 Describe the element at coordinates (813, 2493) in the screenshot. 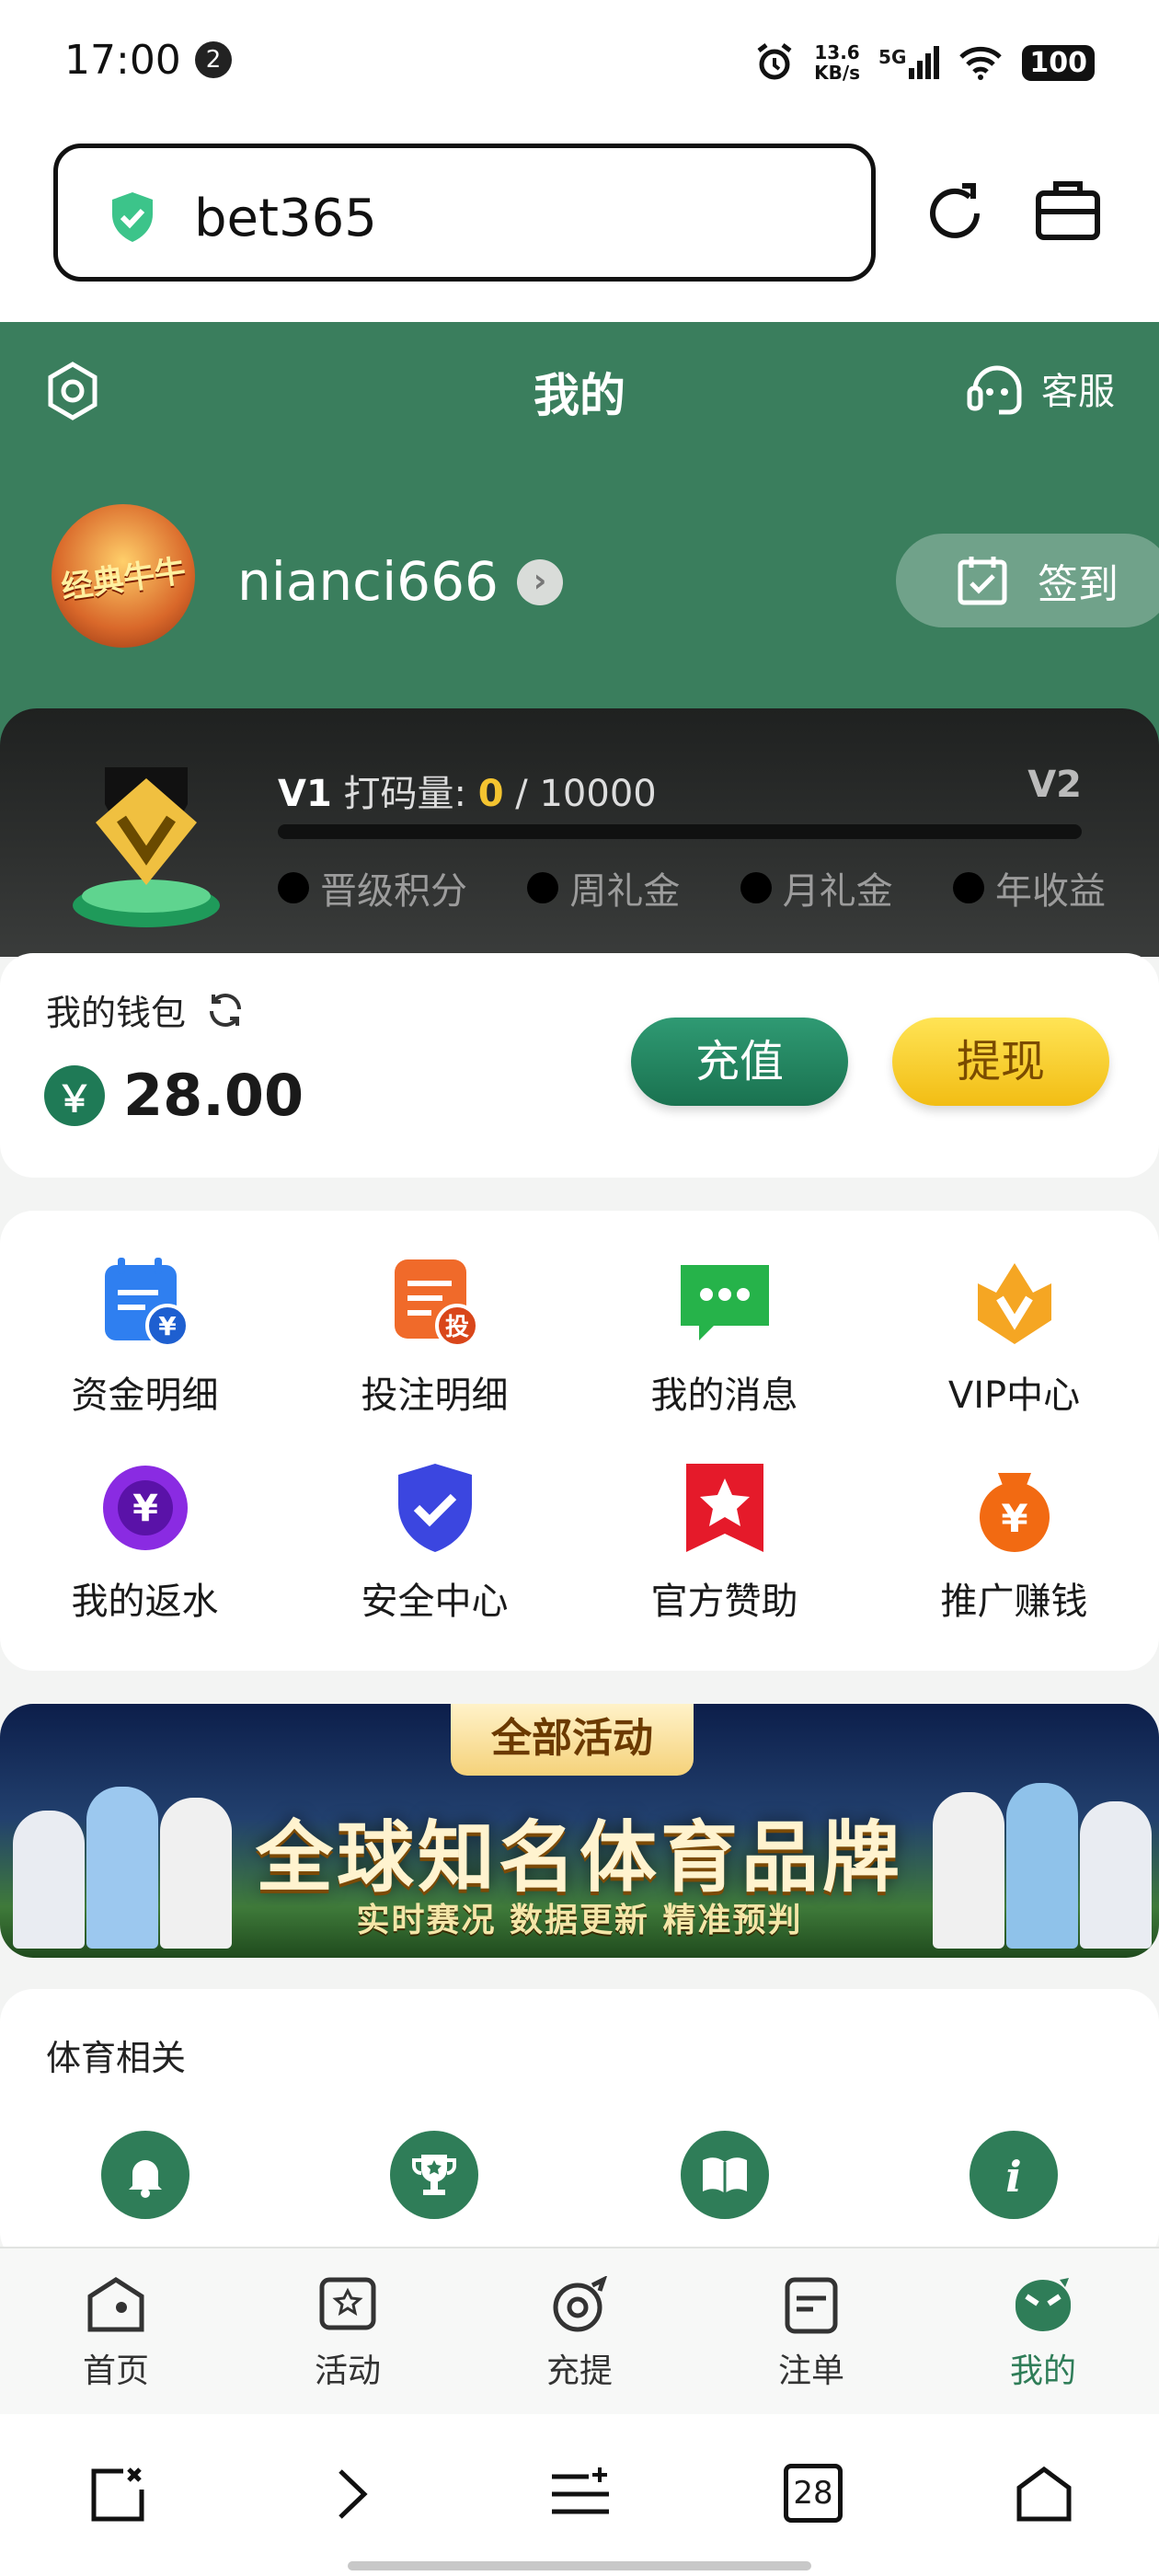

I see `tabs-count-button: 28` at that location.